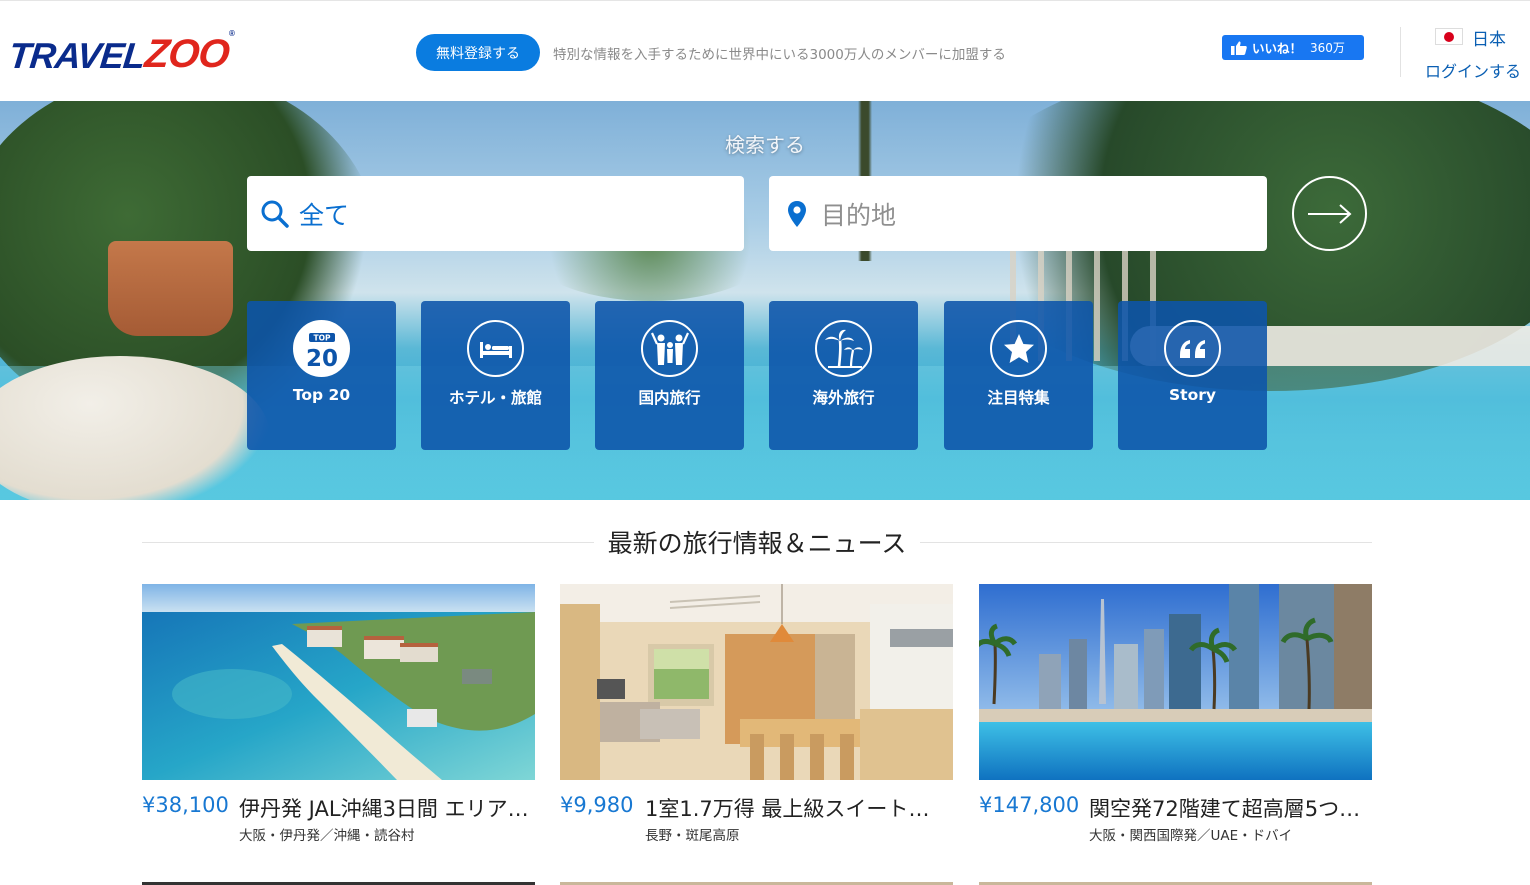 Image resolution: width=1530 pixels, height=885 pixels. I want to click on search-icon, so click(275, 214).